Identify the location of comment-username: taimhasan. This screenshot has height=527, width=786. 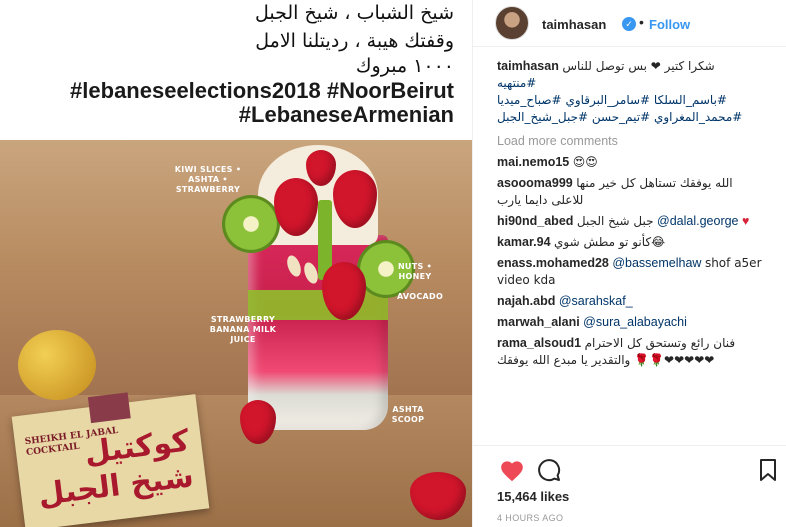
(528, 66).